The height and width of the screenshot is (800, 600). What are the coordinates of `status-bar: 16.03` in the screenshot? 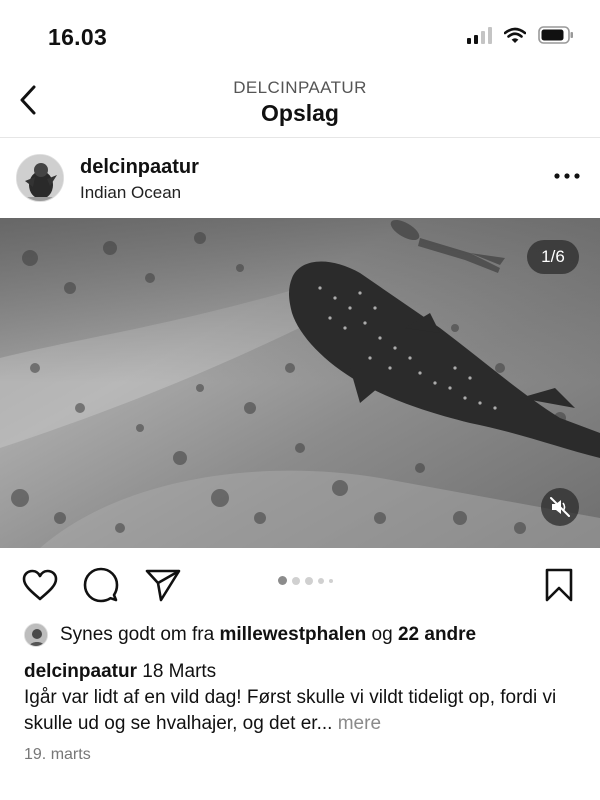 It's located at (300, 31).